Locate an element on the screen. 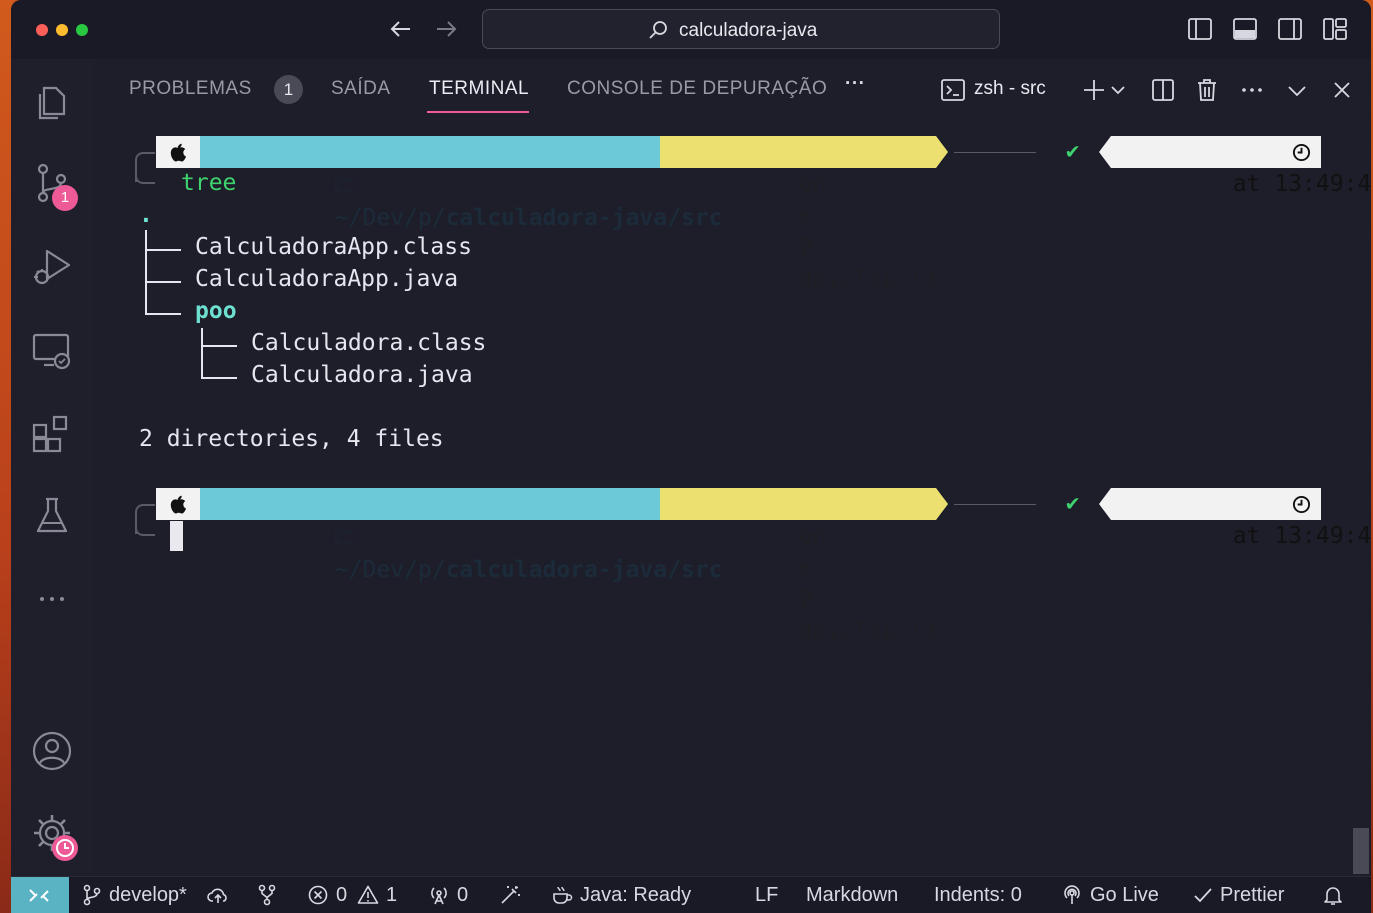 This screenshot has height=913, width=1373. terminal-icon is located at coordinates (953, 90).